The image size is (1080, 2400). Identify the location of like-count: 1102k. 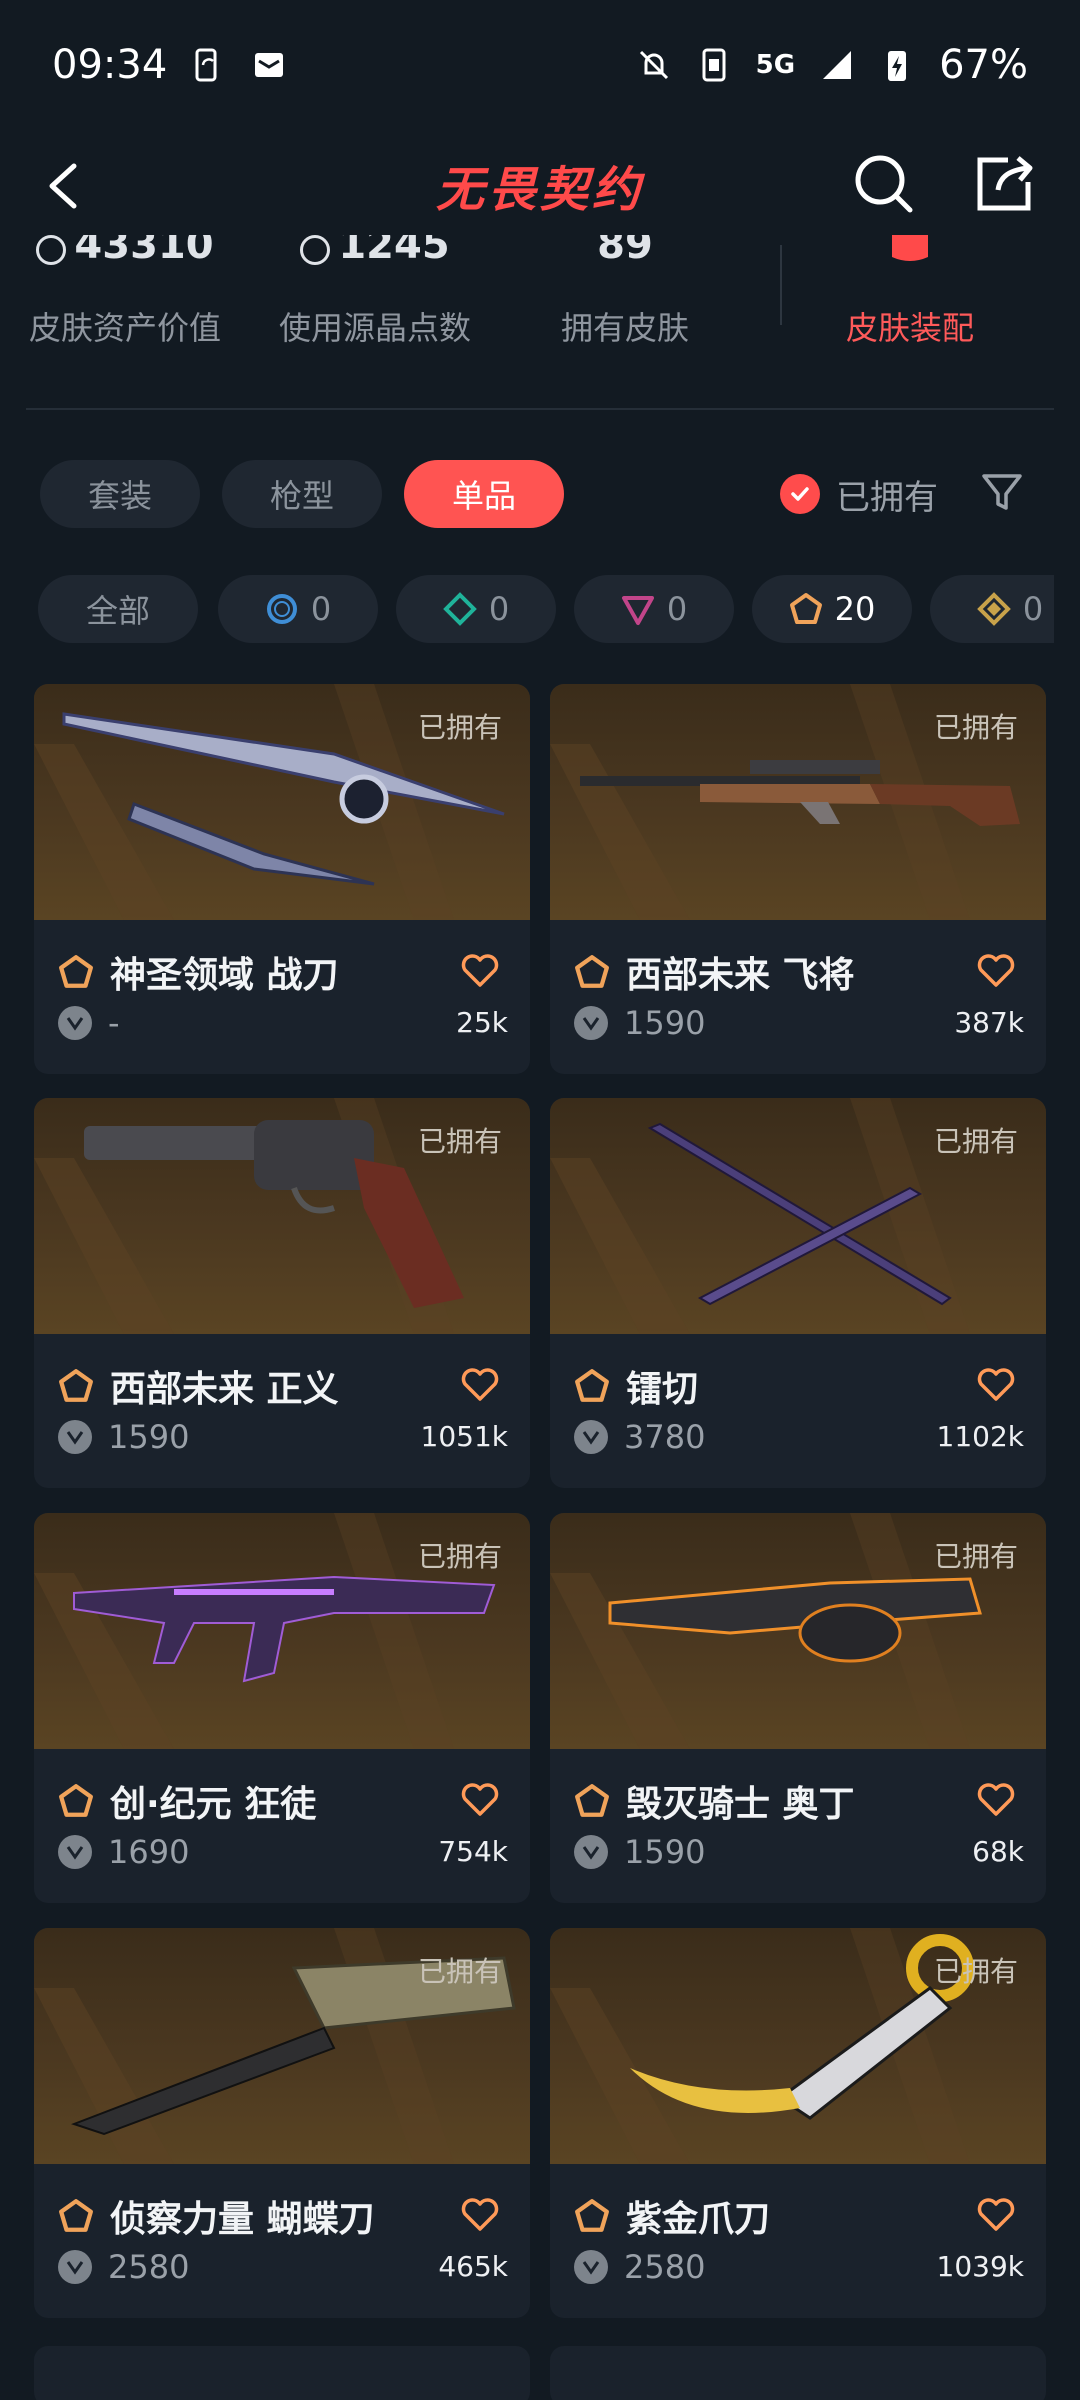
(980, 1436).